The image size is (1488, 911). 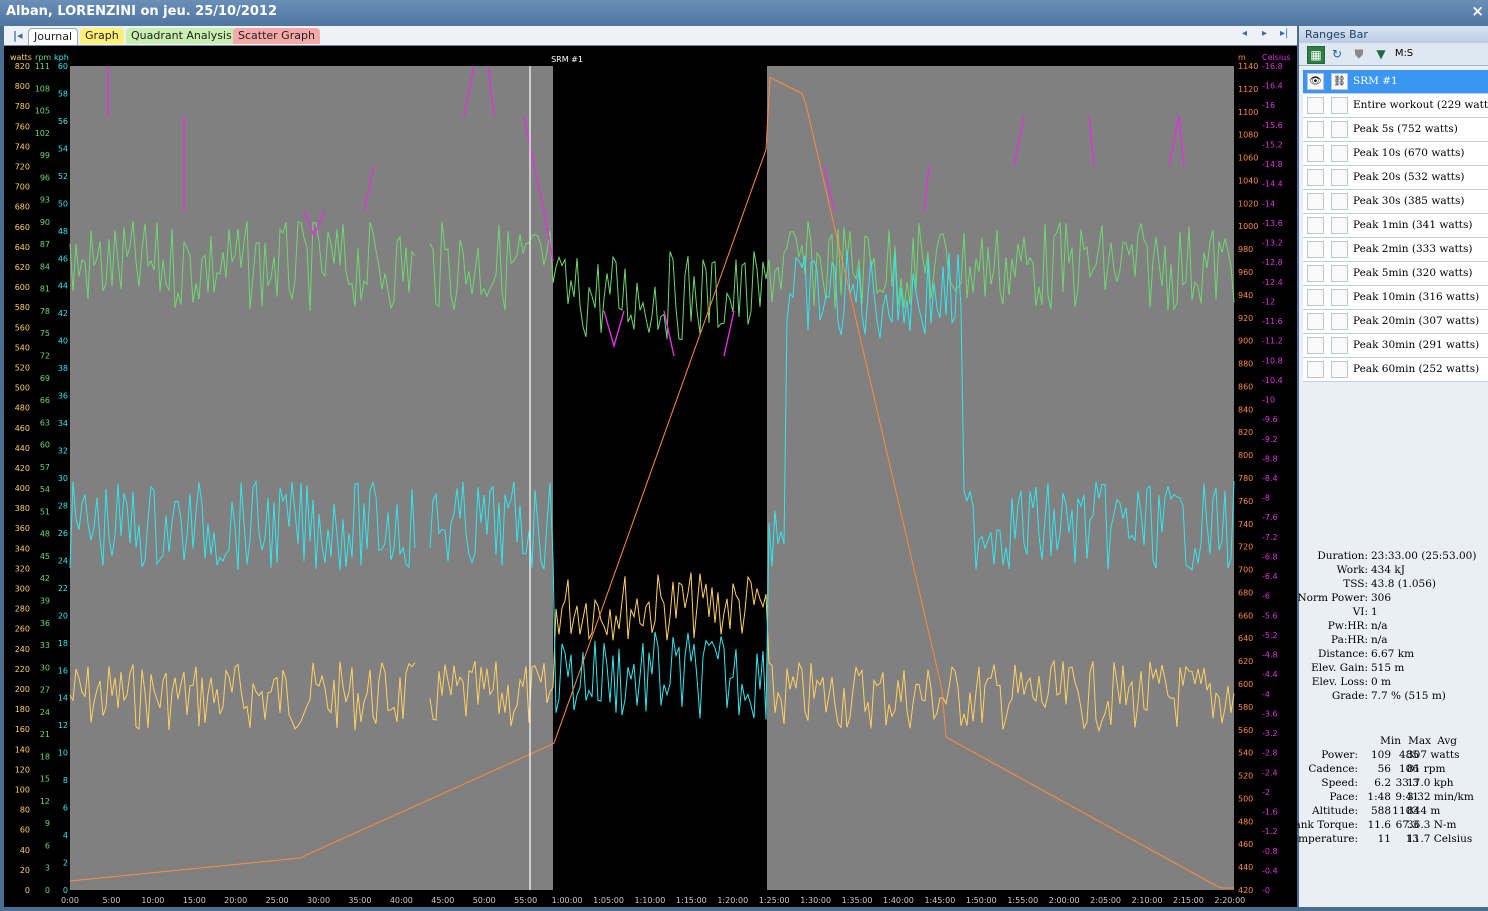 What do you see at coordinates (1381, 54) in the screenshot?
I see `filter-icon: ▼` at bounding box center [1381, 54].